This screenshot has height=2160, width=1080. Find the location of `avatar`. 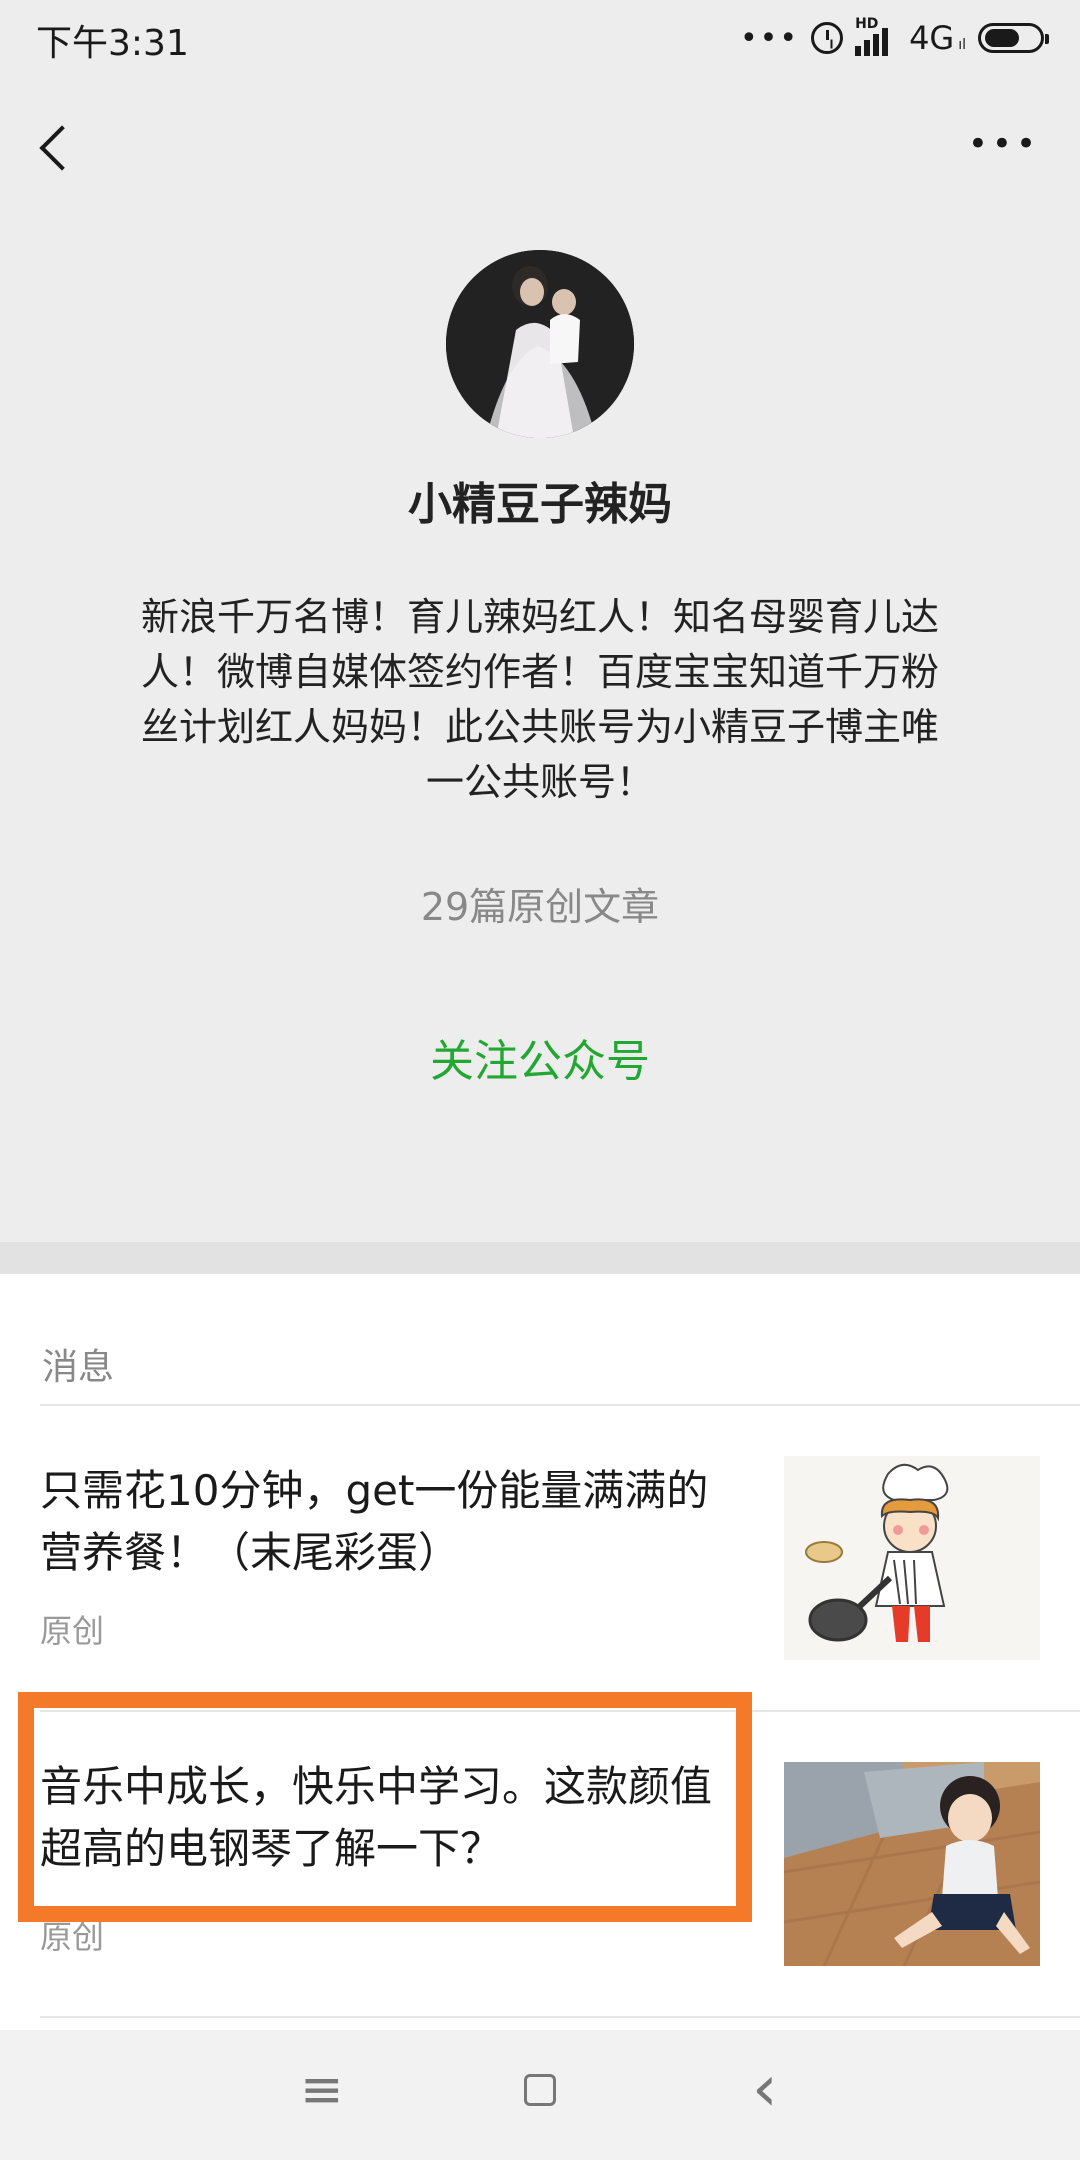

avatar is located at coordinates (540, 344).